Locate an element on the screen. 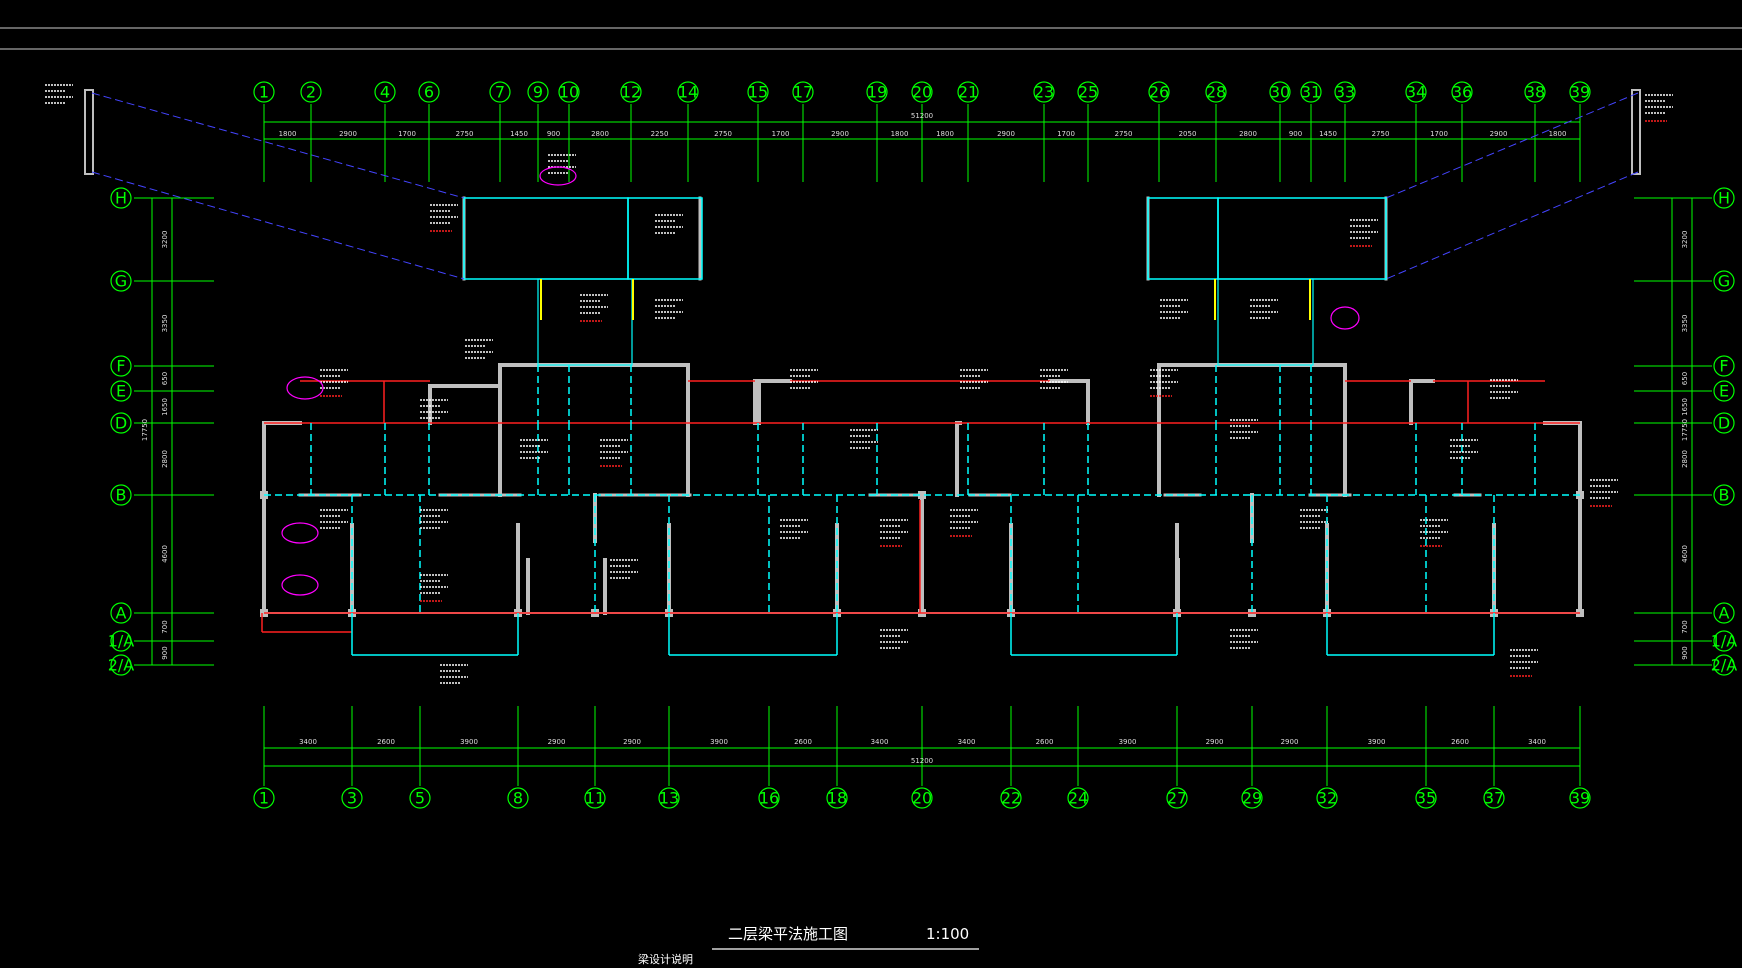  left-row-dim: 650 is located at coordinates (165, 378).